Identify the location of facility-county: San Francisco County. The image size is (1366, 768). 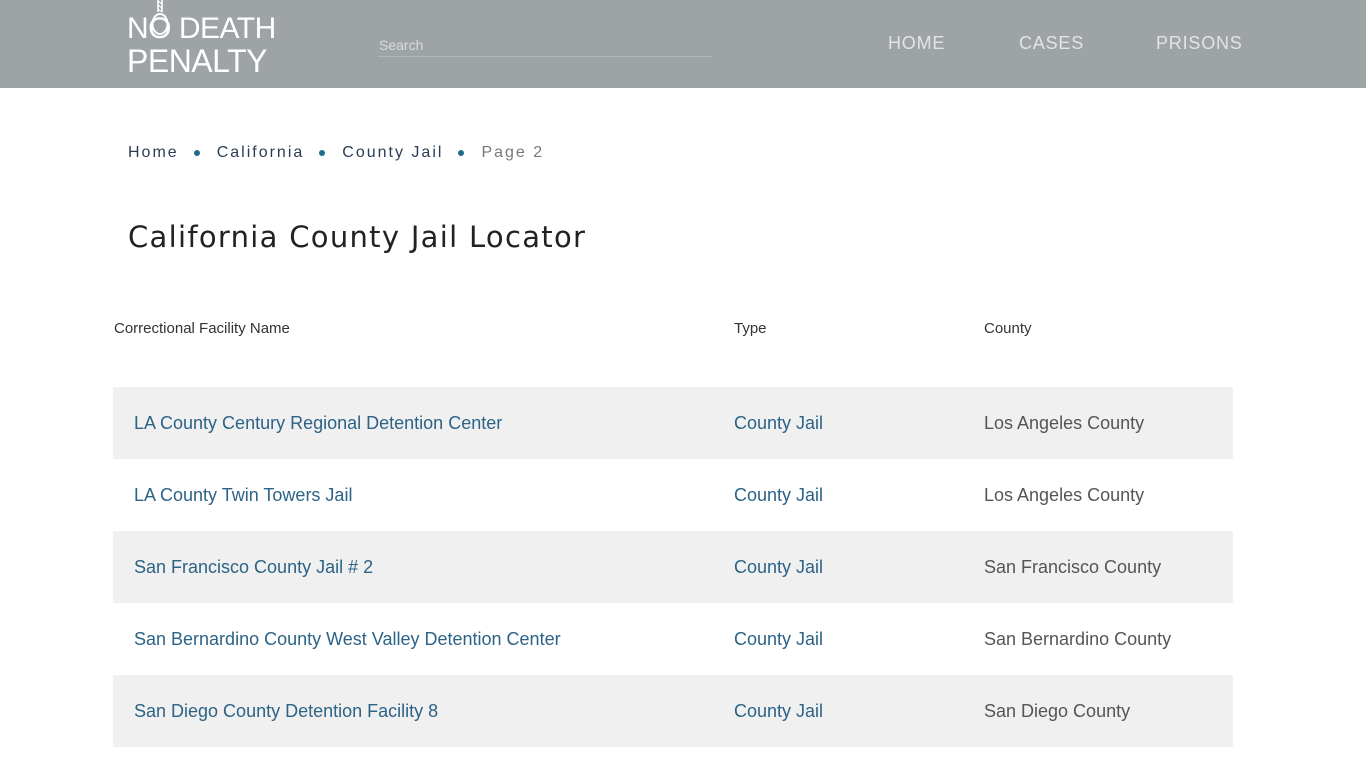
(1073, 567).